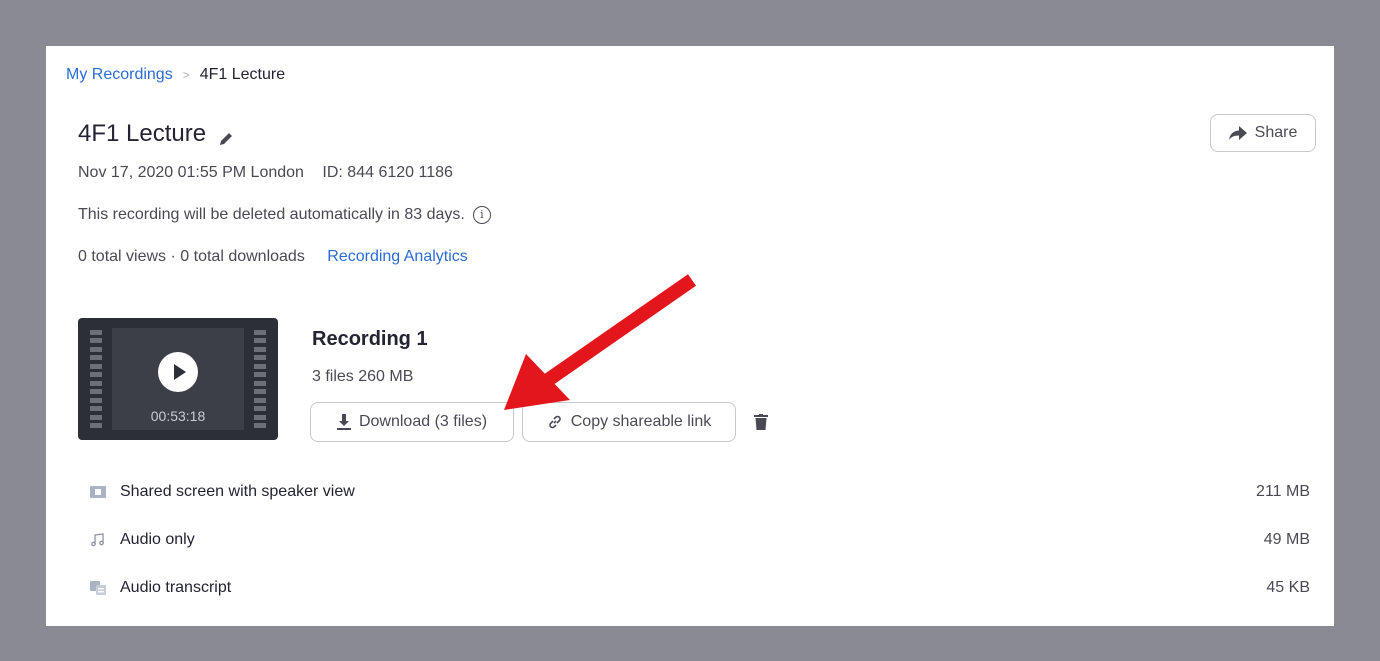 This screenshot has width=1380, height=661. Describe the element at coordinates (761, 424) in the screenshot. I see `trash-icon` at that location.